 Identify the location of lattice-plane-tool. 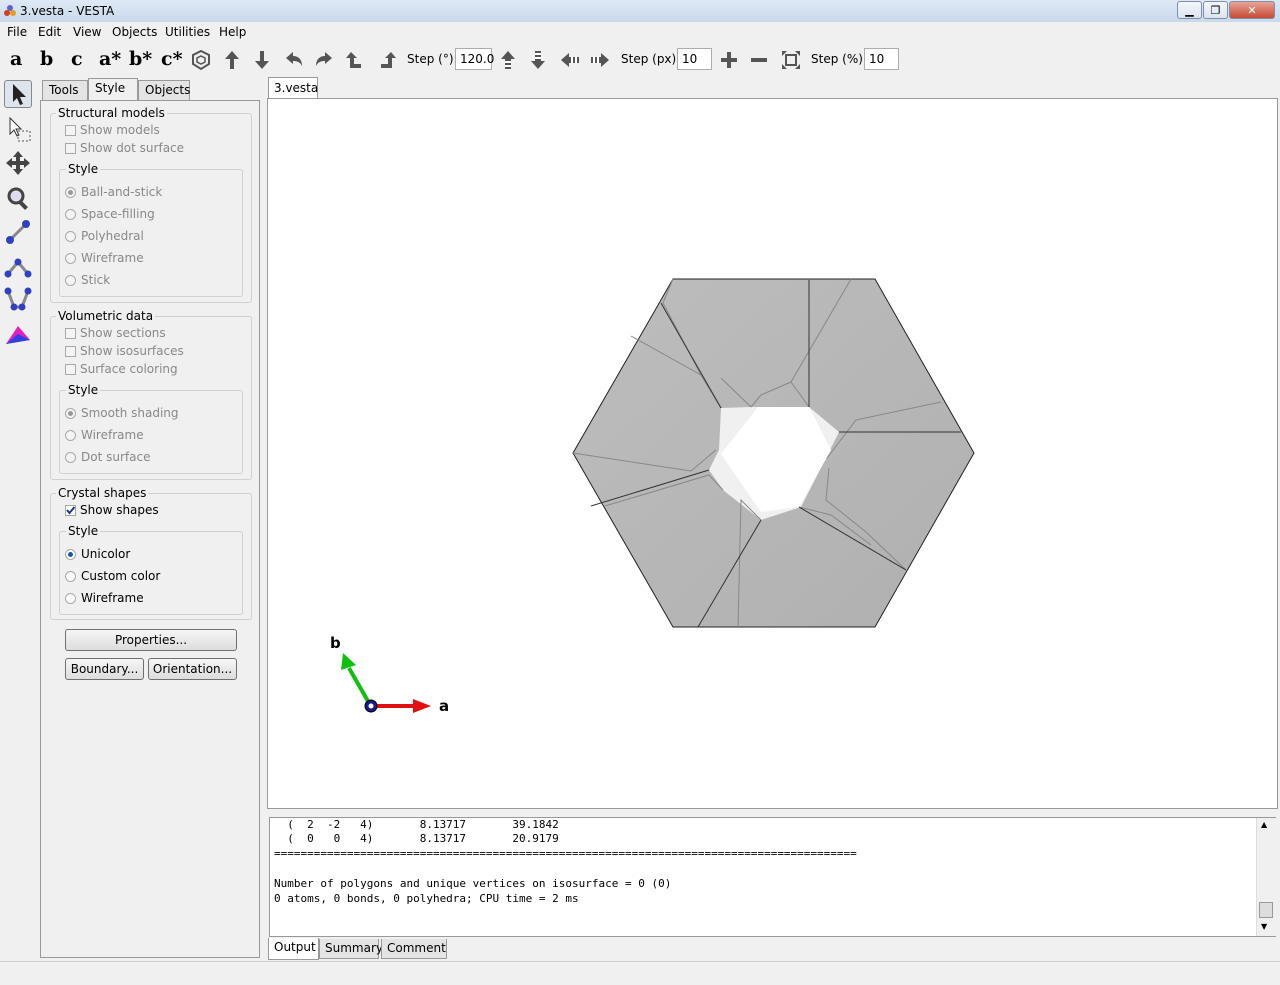
(18, 334).